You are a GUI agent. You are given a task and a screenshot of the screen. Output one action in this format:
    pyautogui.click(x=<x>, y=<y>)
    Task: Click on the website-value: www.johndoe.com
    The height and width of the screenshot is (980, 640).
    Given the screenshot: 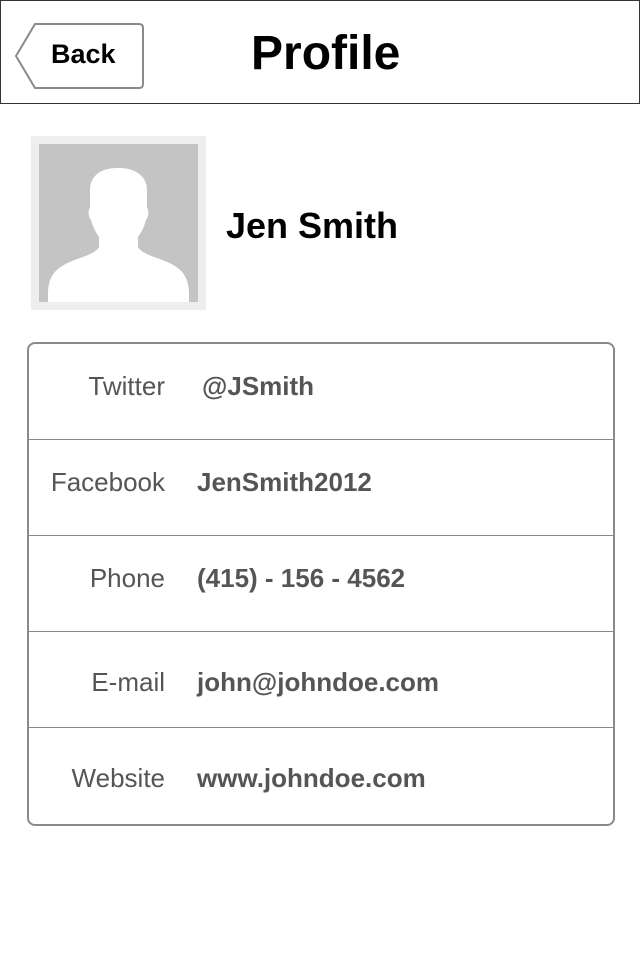 What is the action you would take?
    pyautogui.click(x=311, y=775)
    